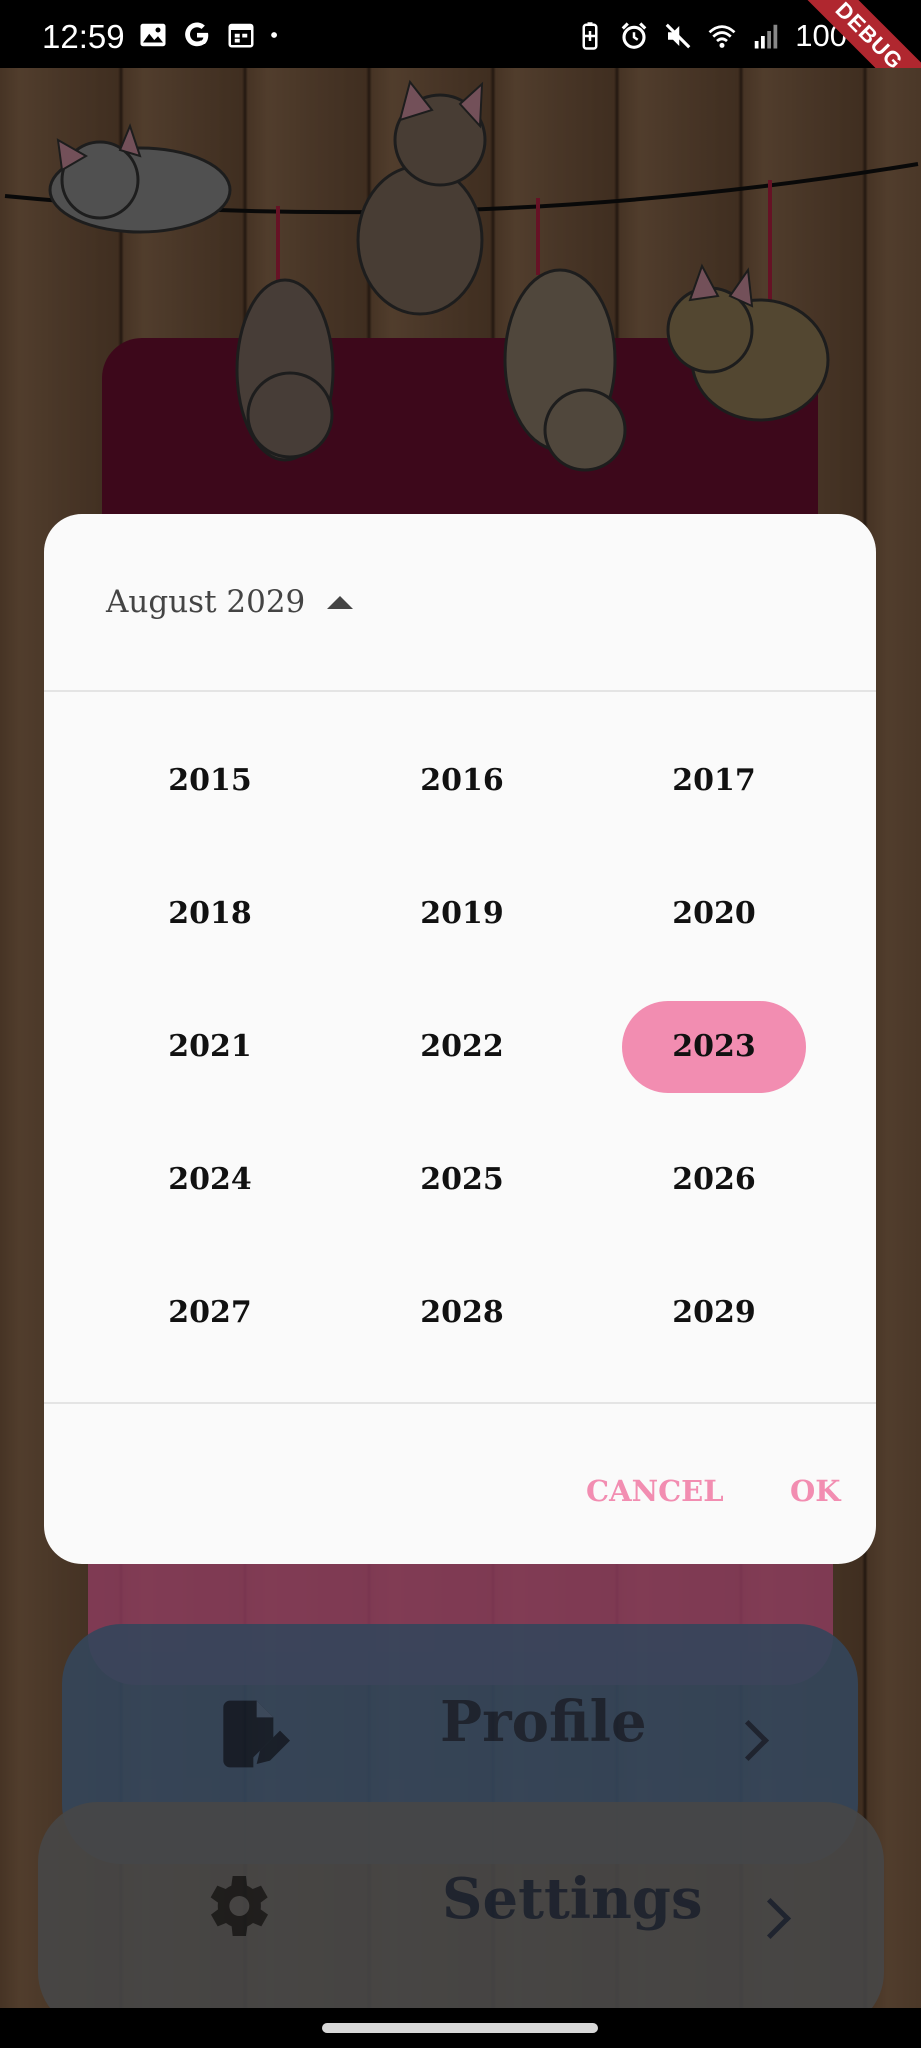  What do you see at coordinates (462, 913) in the screenshot?
I see `year-option: 2019` at bounding box center [462, 913].